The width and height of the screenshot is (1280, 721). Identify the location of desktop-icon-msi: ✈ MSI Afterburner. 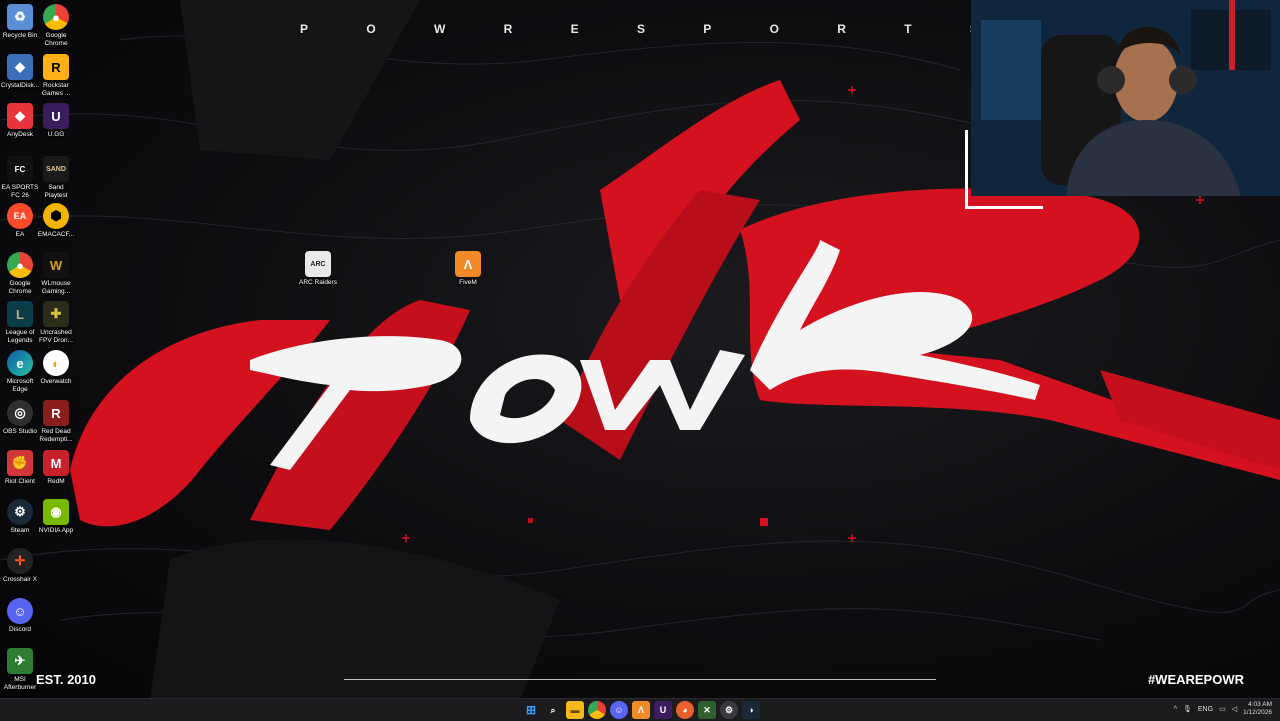
(20, 669).